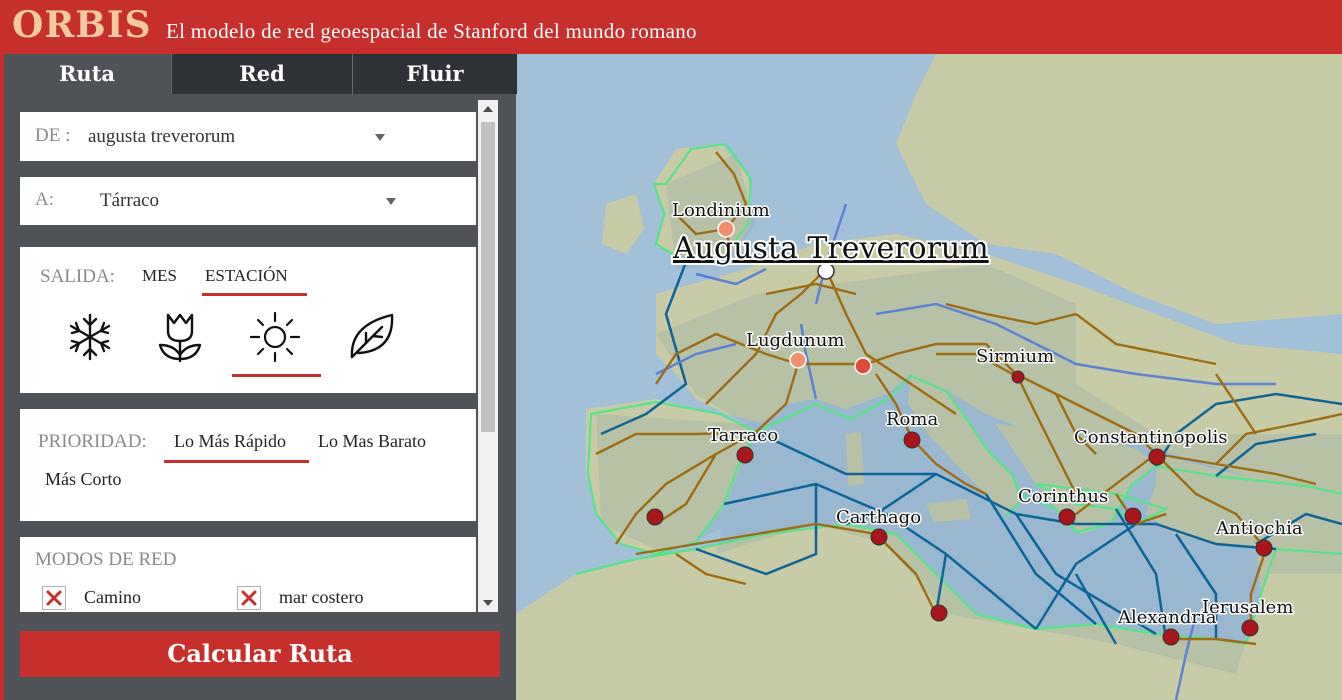 The height and width of the screenshot is (700, 1342). Describe the element at coordinates (53, 135) in the screenshot. I see `from-label: DE :` at that location.